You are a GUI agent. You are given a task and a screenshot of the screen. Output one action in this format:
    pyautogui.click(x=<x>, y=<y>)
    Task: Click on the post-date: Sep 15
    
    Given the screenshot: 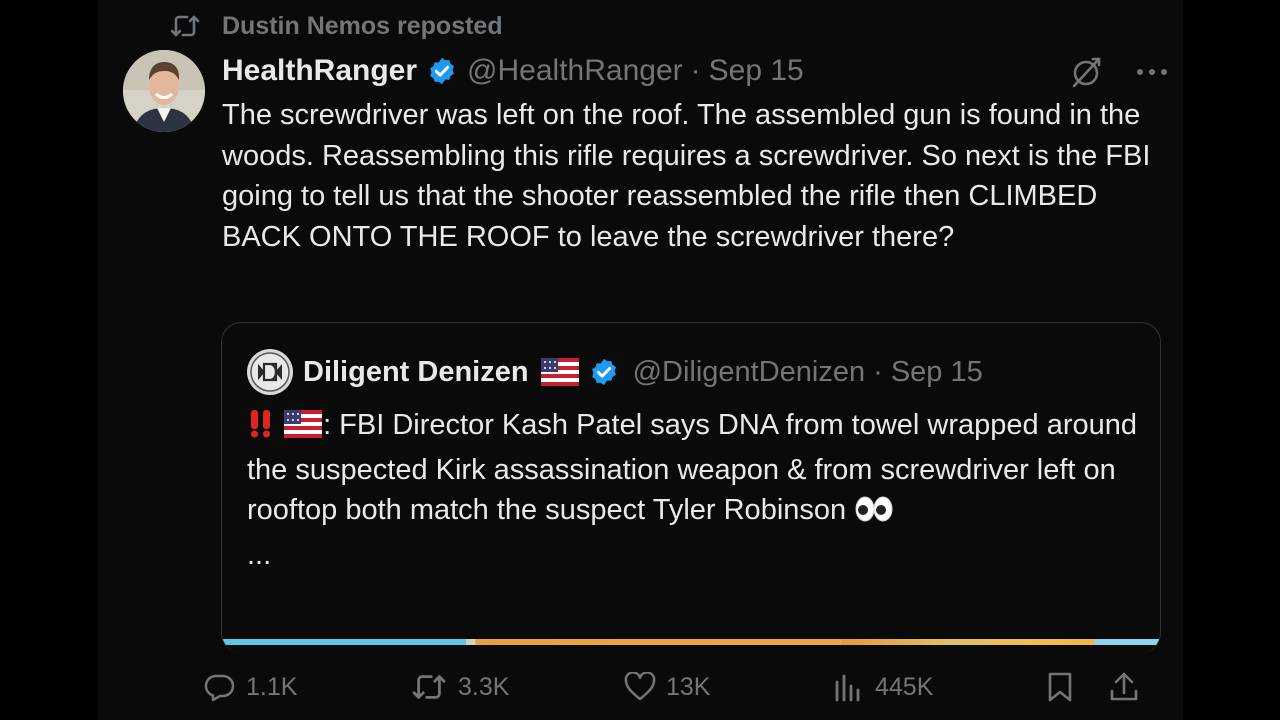 What is the action you would take?
    pyautogui.click(x=756, y=71)
    